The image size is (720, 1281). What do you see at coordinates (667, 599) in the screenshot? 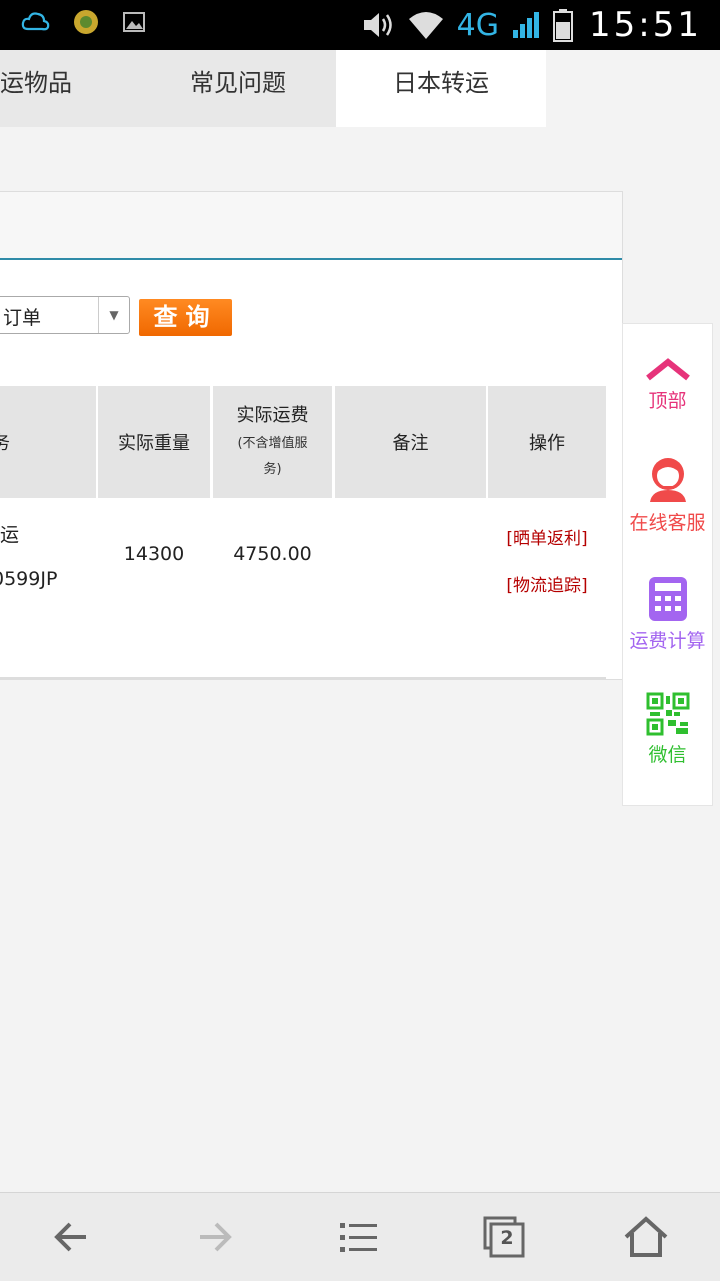
I see `calculator-icon` at bounding box center [667, 599].